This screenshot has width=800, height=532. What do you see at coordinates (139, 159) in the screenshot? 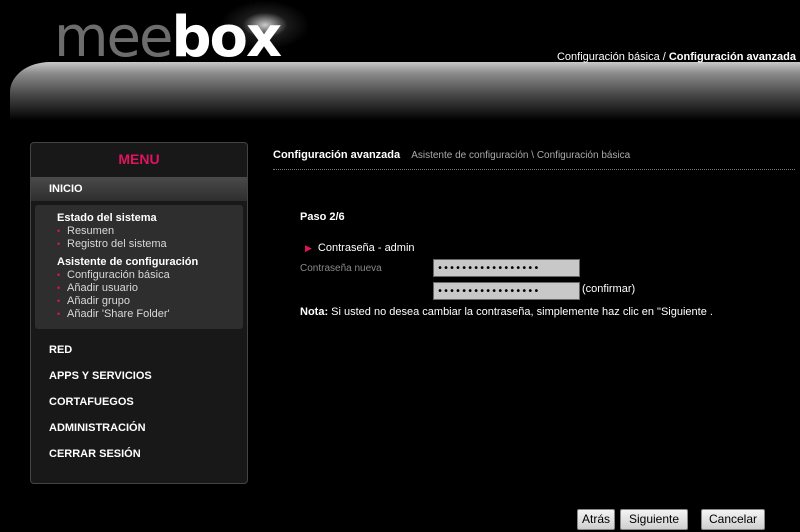
I see `menu-title: MENU` at bounding box center [139, 159].